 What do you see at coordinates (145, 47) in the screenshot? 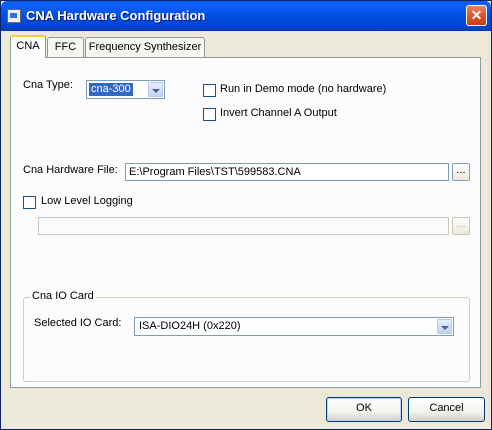
I see `tab-frequency-synthesizer: Frequency Synthesizer` at bounding box center [145, 47].